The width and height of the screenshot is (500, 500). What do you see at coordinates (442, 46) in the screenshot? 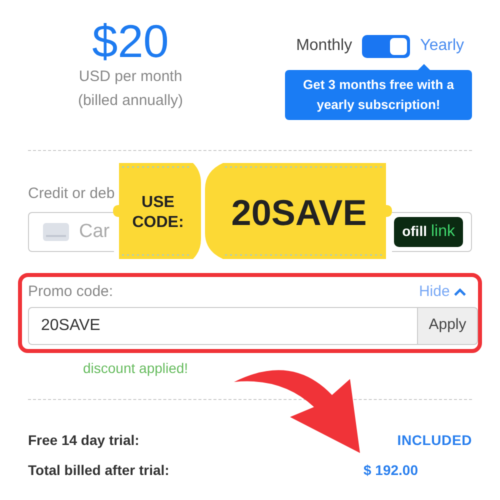
I see `toggle-label: Yearly` at bounding box center [442, 46].